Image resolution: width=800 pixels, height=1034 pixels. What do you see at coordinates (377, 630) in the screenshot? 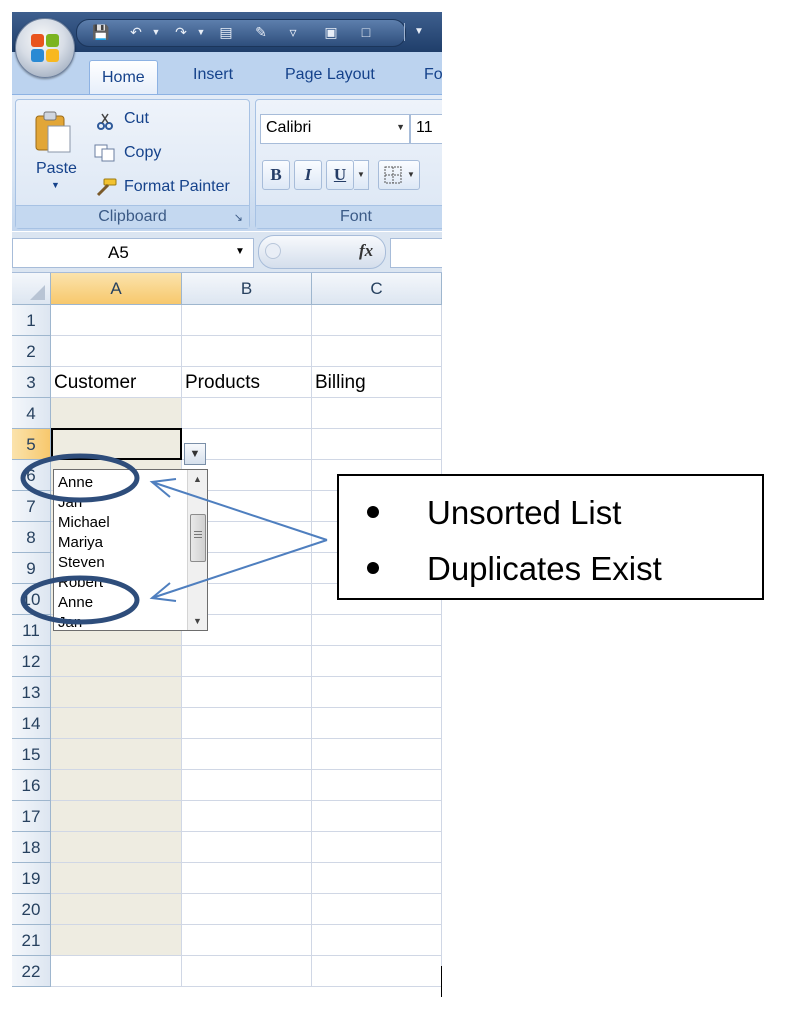
I see `cell-c11` at bounding box center [377, 630].